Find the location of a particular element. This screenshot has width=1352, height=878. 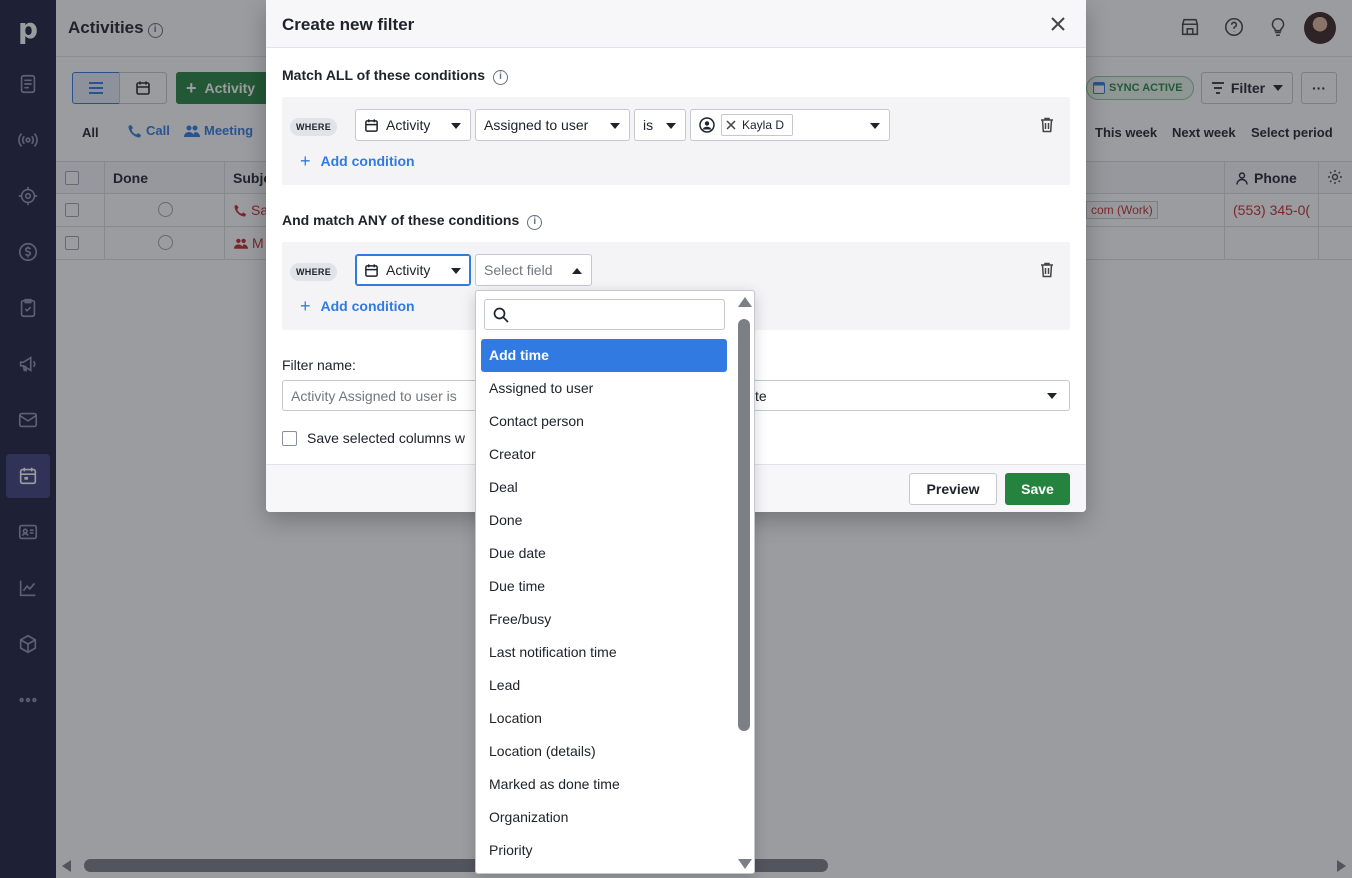

dropdown-option: Priority is located at coordinates (604, 850).